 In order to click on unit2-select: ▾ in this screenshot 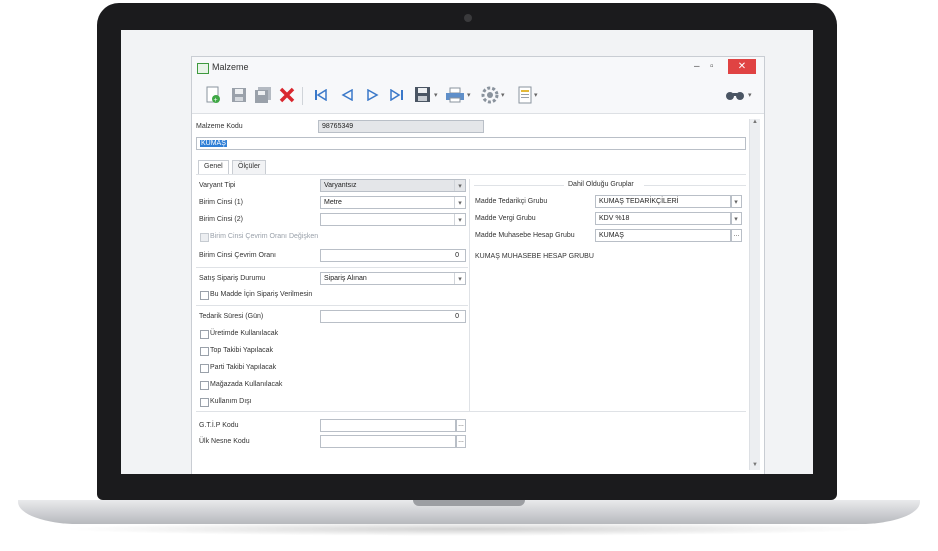, I will do `click(393, 219)`.